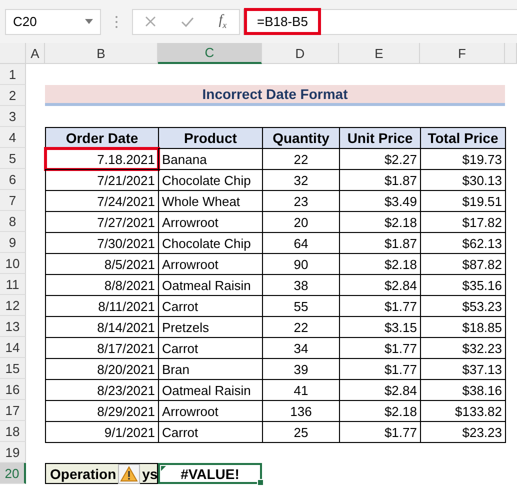  I want to click on column-header: C, so click(210, 53).